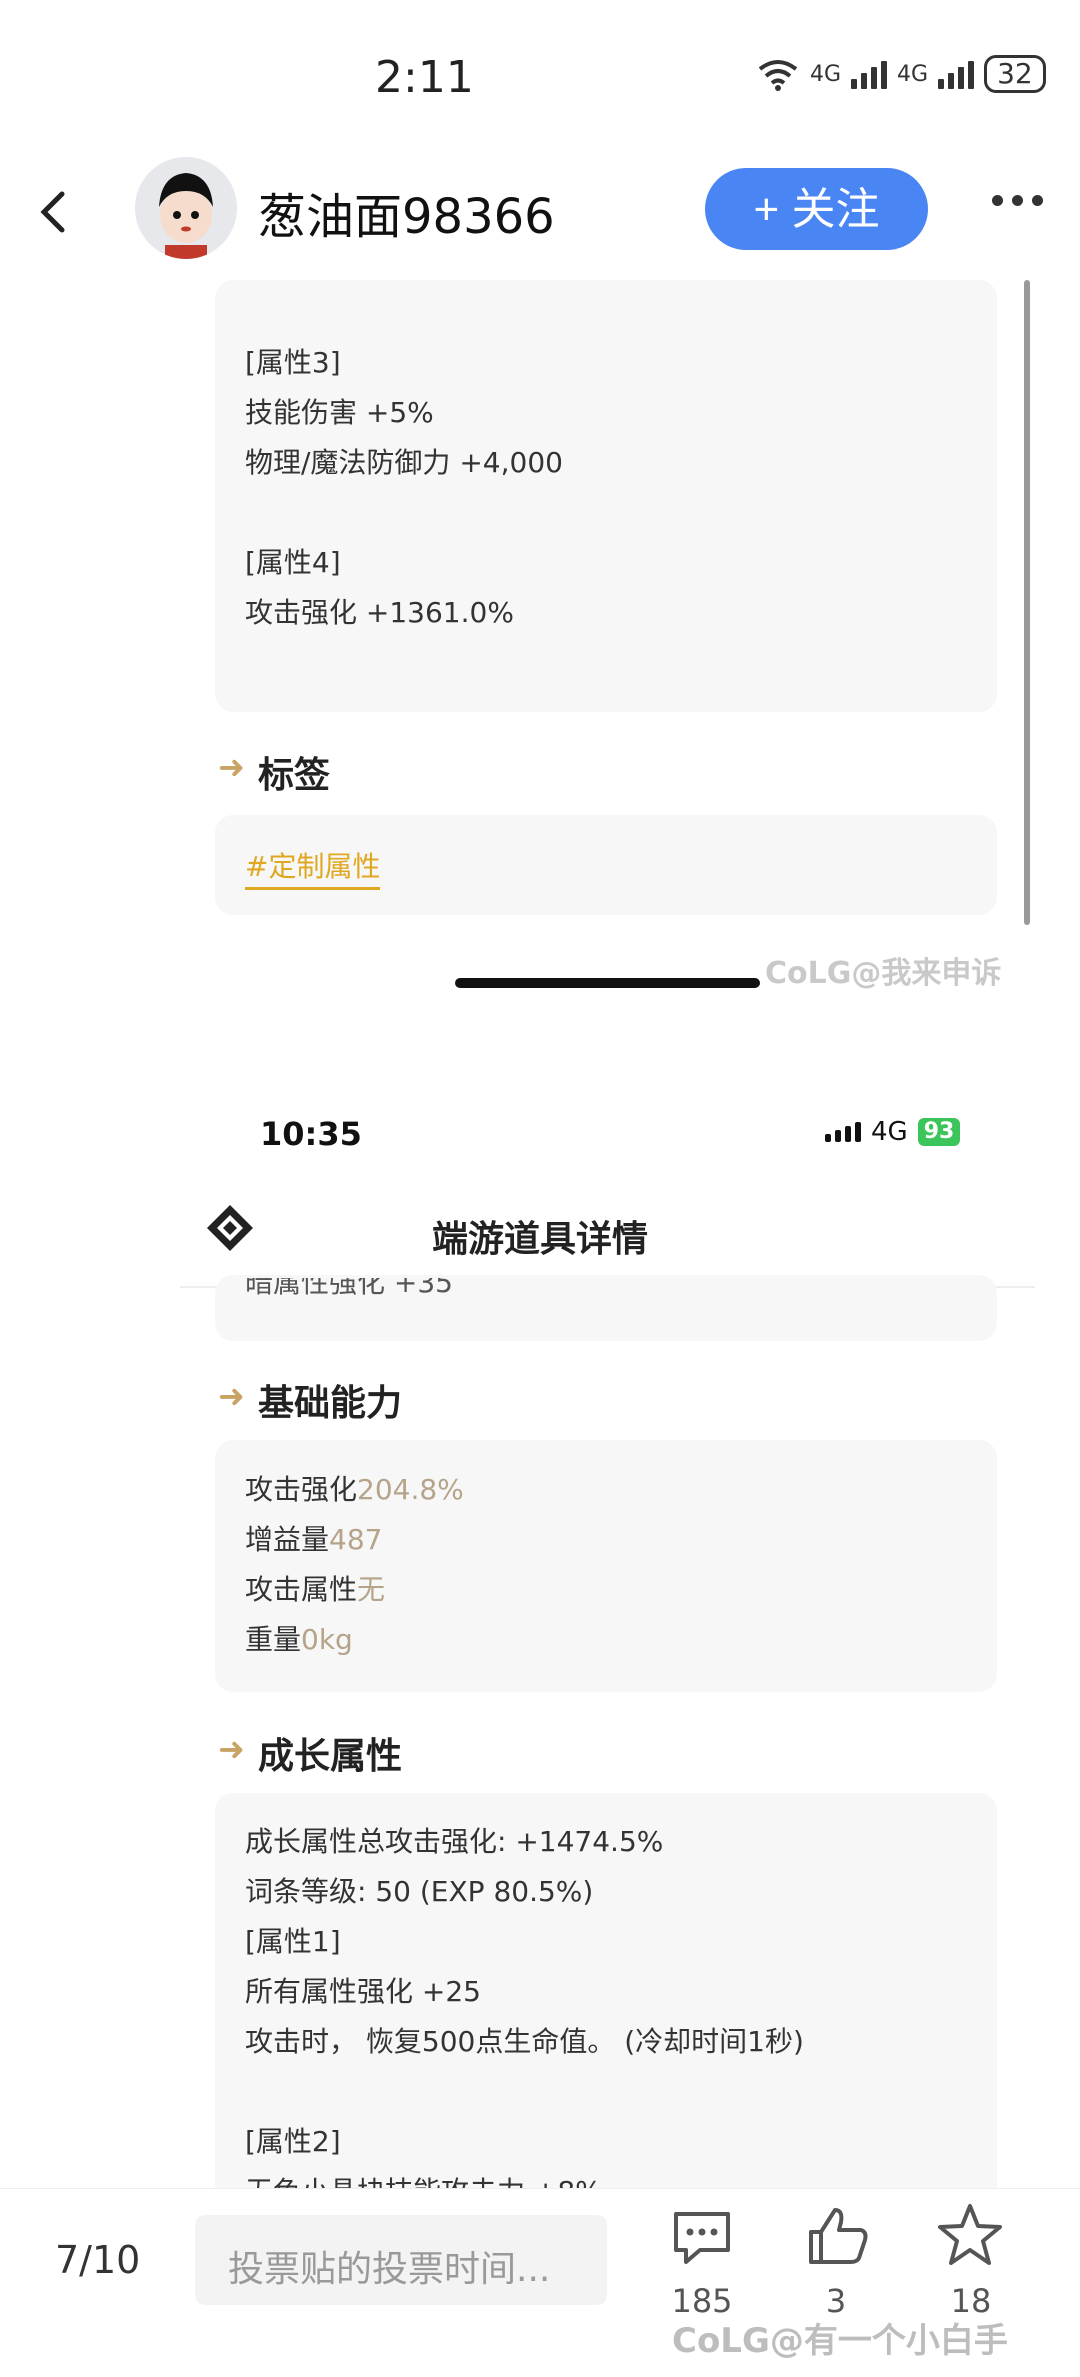 The height and width of the screenshot is (2377, 1080). I want to click on basic-list: 攻击强化204.8% 增益量487 攻击属性无 重量0kg, so click(354, 1565).